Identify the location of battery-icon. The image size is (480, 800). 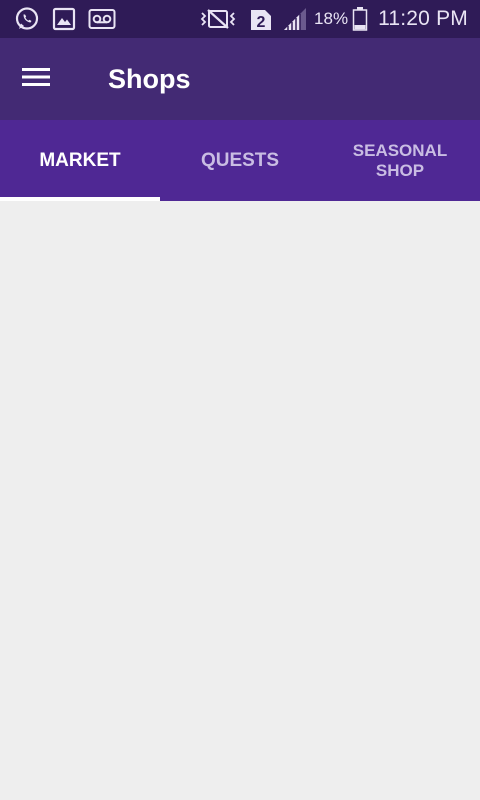
(360, 19).